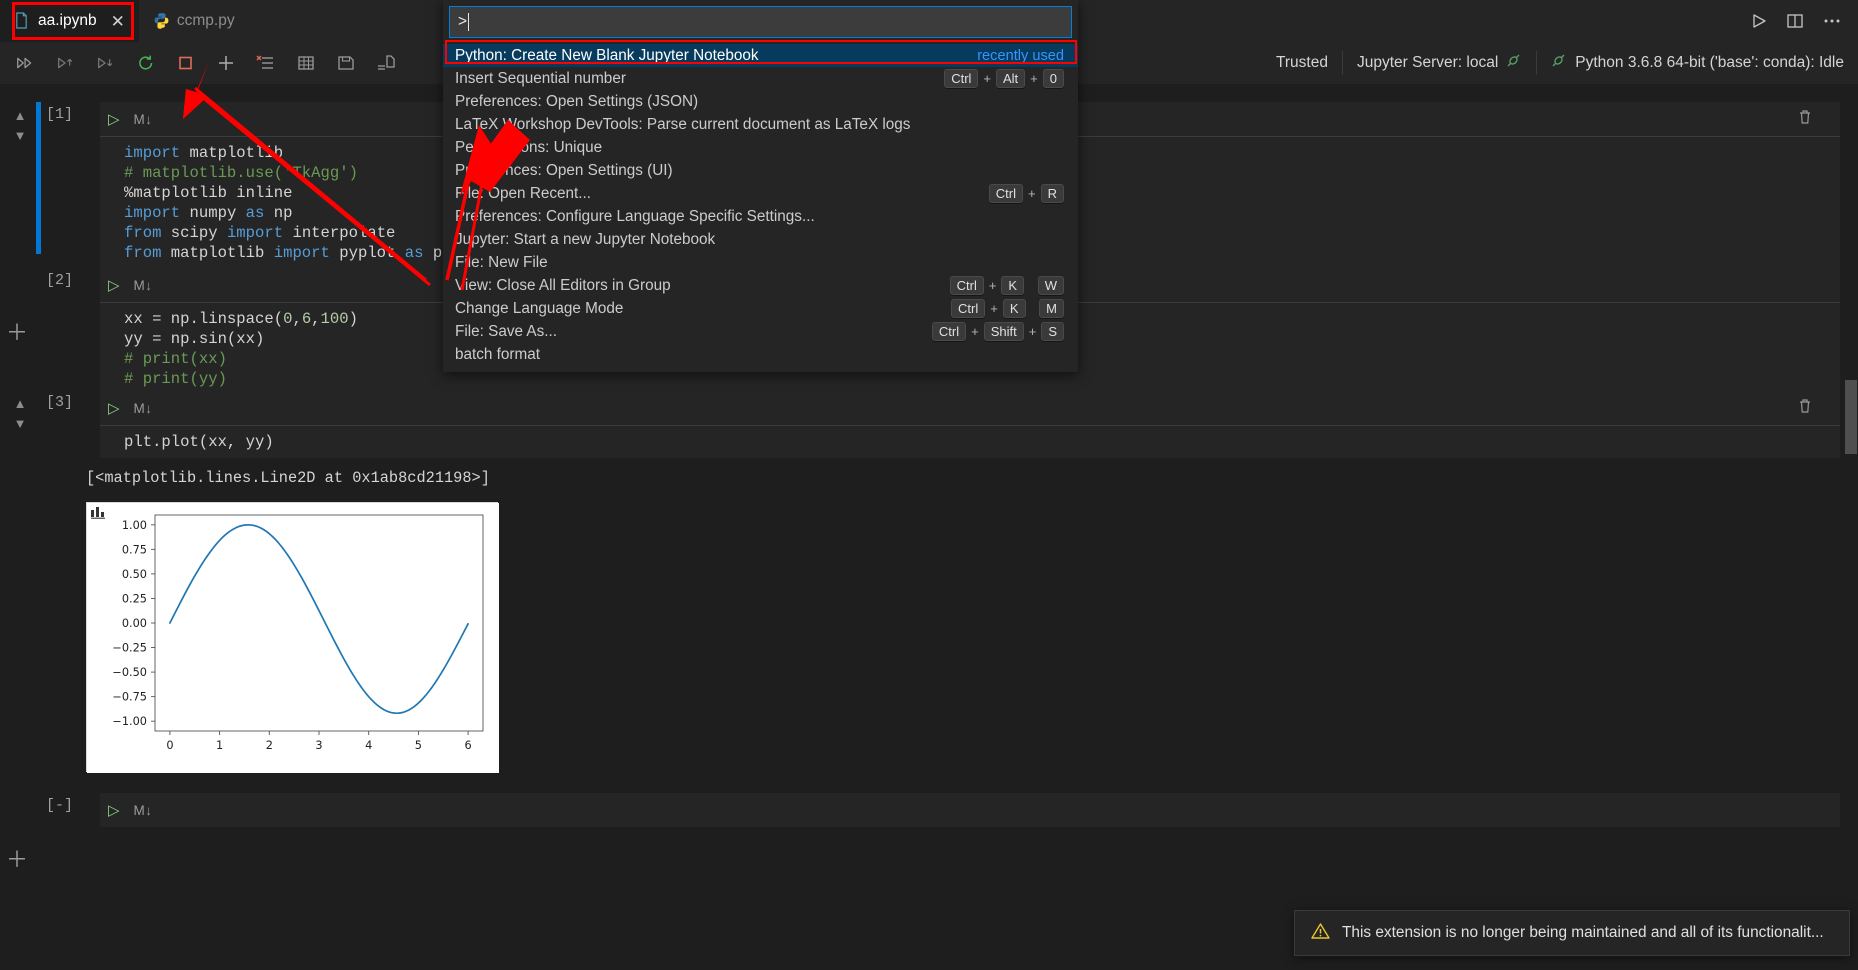 Image resolution: width=1858 pixels, height=970 pixels. I want to click on text-caret, so click(469, 22).